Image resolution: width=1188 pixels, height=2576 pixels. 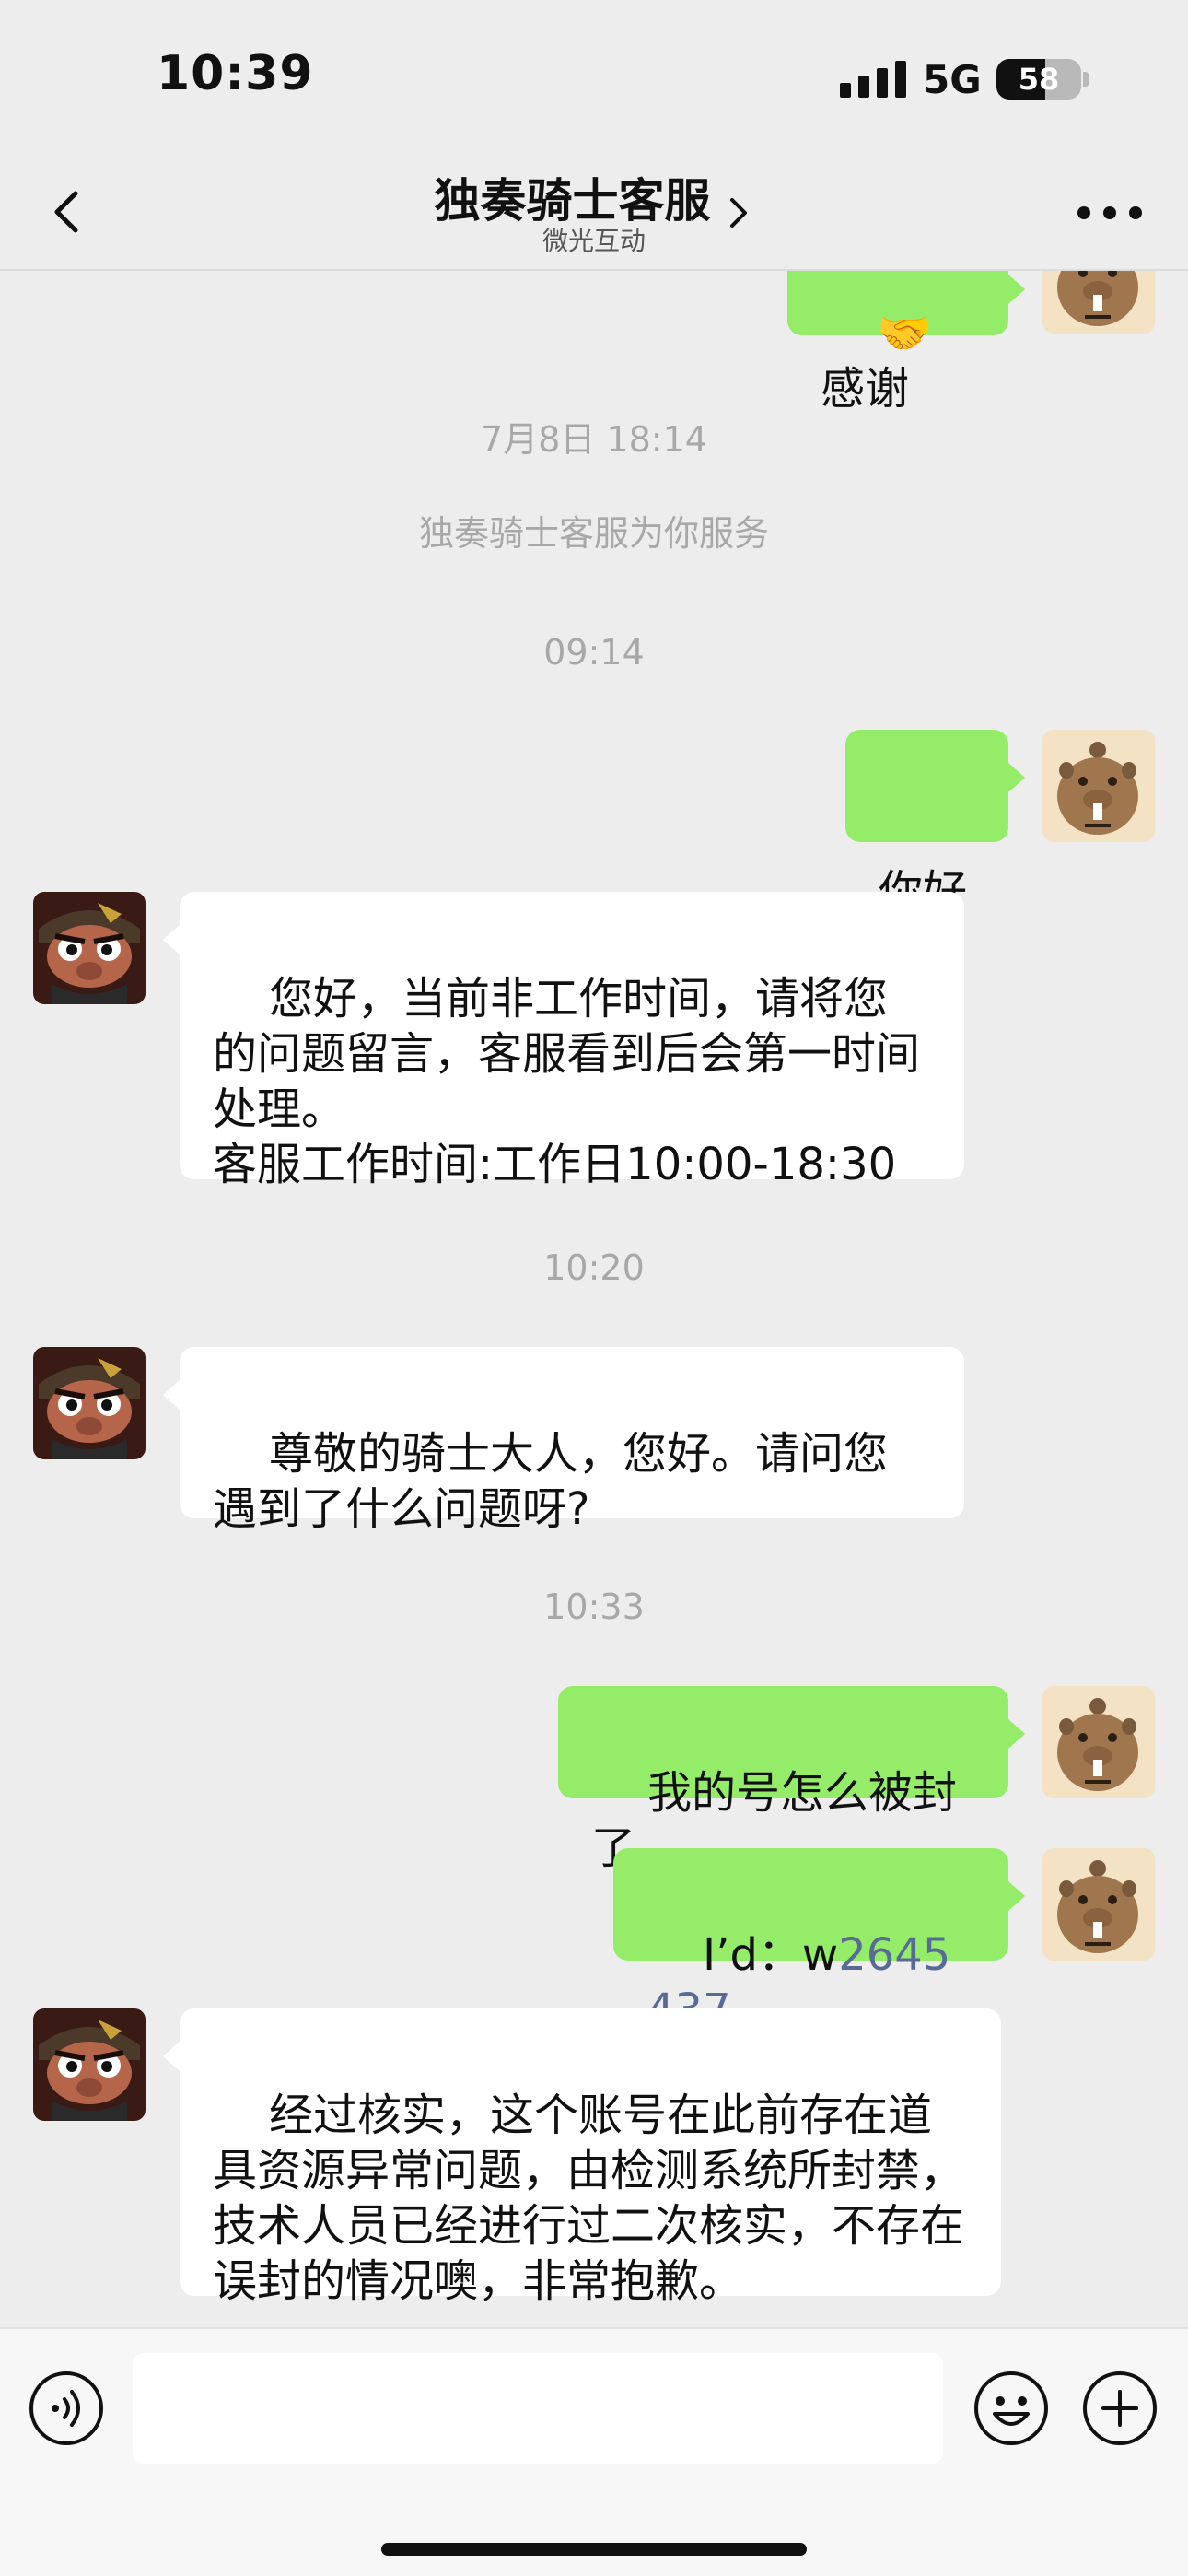 I want to click on timestamp: 7月8日 18:14, so click(x=594, y=439).